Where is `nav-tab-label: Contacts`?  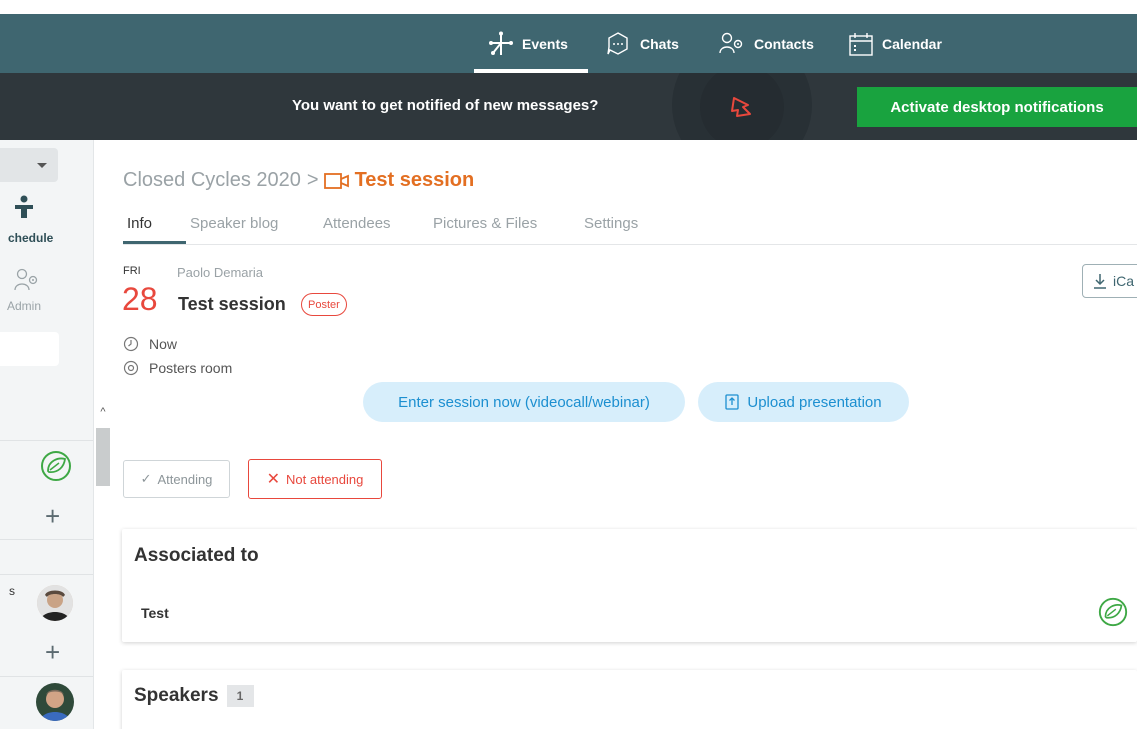 nav-tab-label: Contacts is located at coordinates (784, 43).